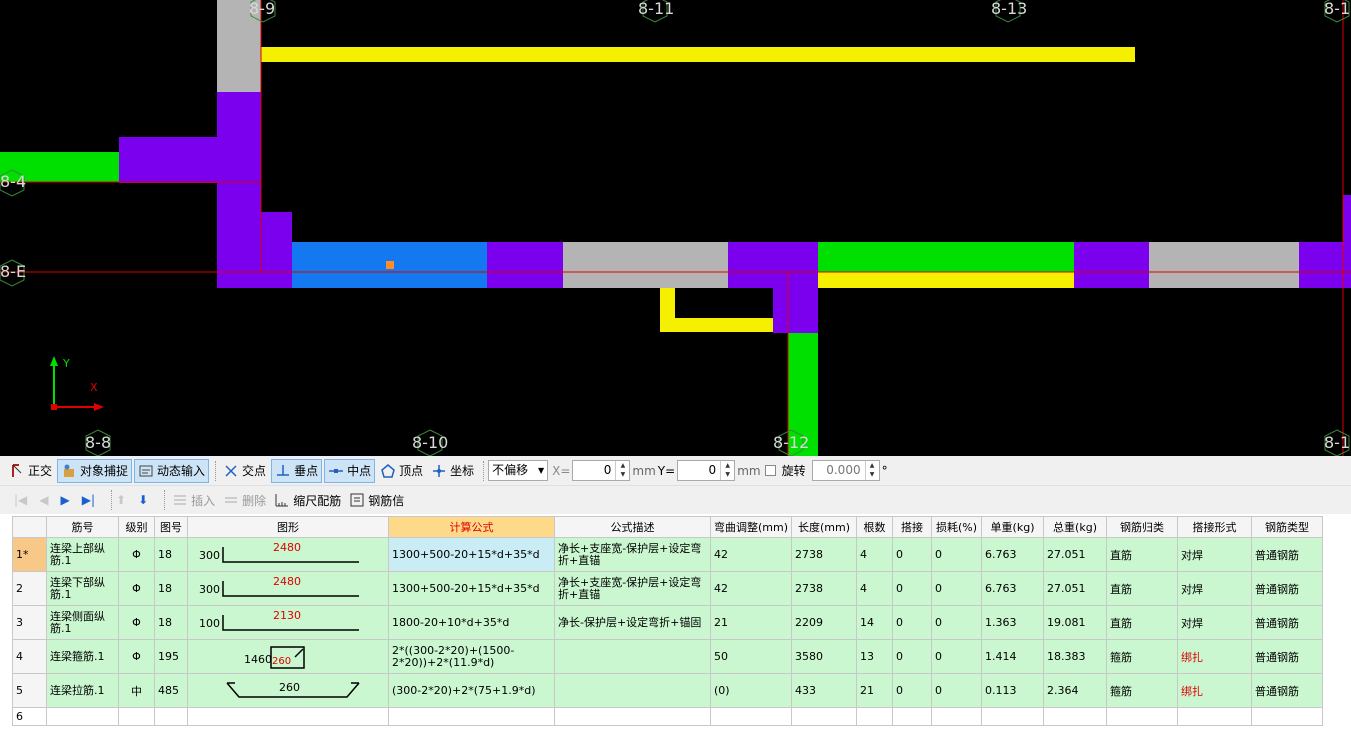 The height and width of the screenshot is (744, 1351). What do you see at coordinates (29, 588) in the screenshot?
I see `row-index: 2` at bounding box center [29, 588].